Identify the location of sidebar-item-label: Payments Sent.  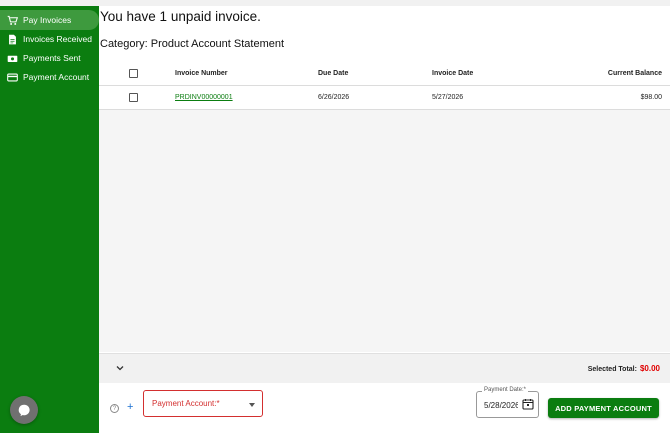
(52, 58).